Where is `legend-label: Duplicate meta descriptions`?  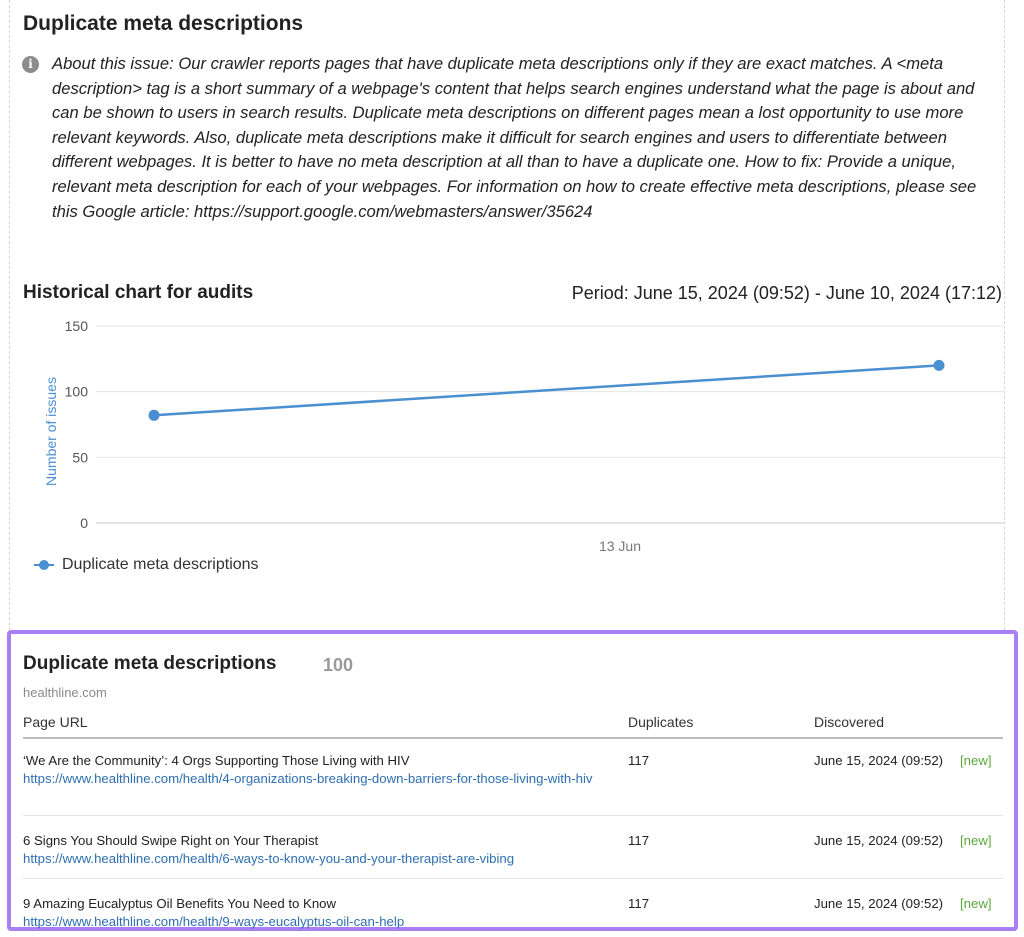 legend-label: Duplicate meta descriptions is located at coordinates (160, 564).